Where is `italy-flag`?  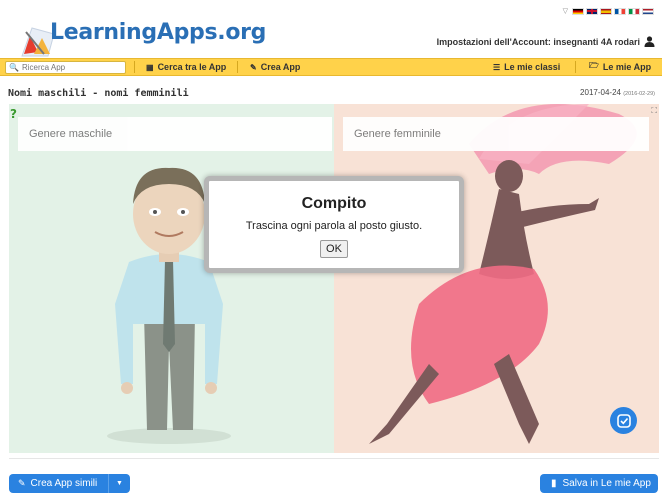
italy-flag is located at coordinates (634, 11).